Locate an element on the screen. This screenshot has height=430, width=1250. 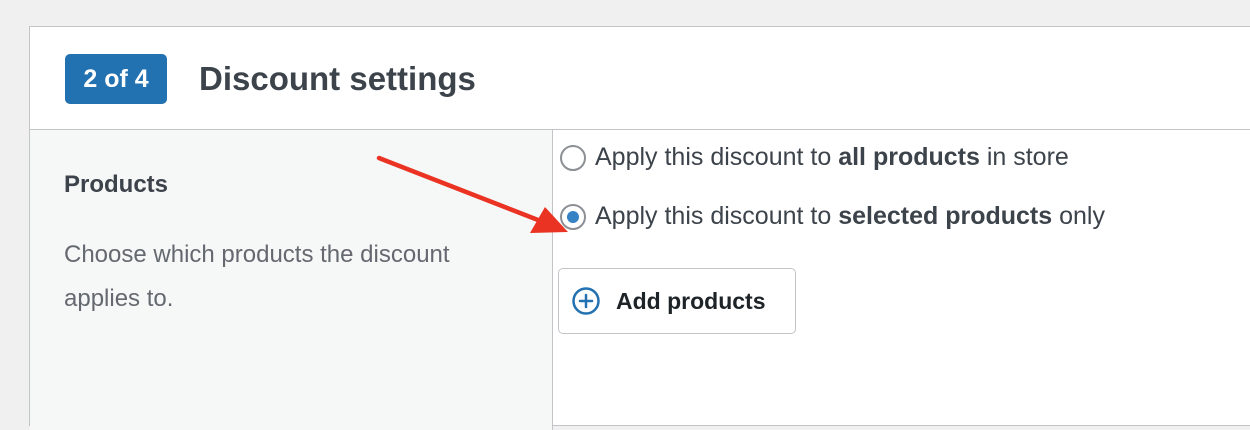
section-title: Products is located at coordinates (116, 184).